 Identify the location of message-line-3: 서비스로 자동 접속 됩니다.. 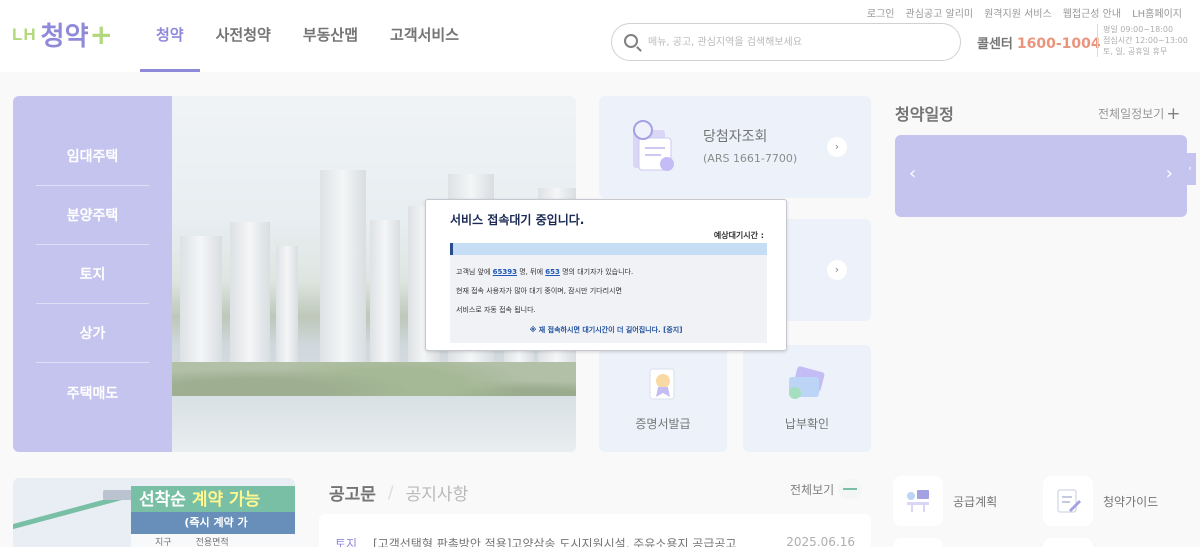
(496, 310).